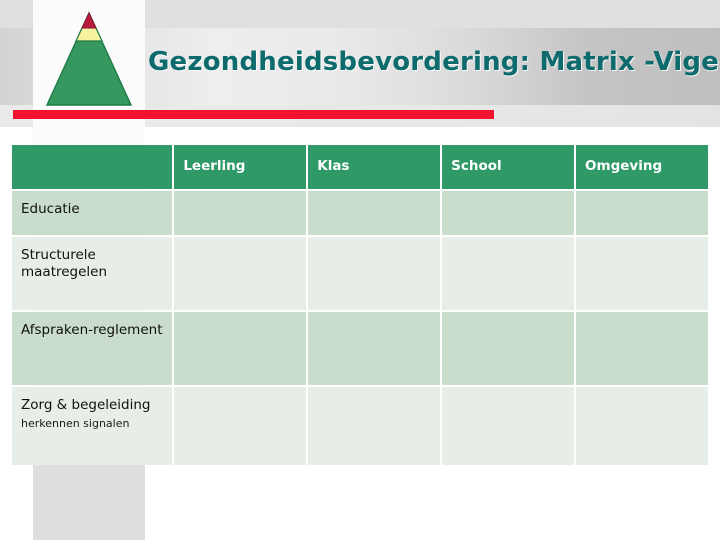  I want to click on matrix-row-label-zorg-begeleiding: Zorg & begeleiding herkennen signalen, so click(92, 426).